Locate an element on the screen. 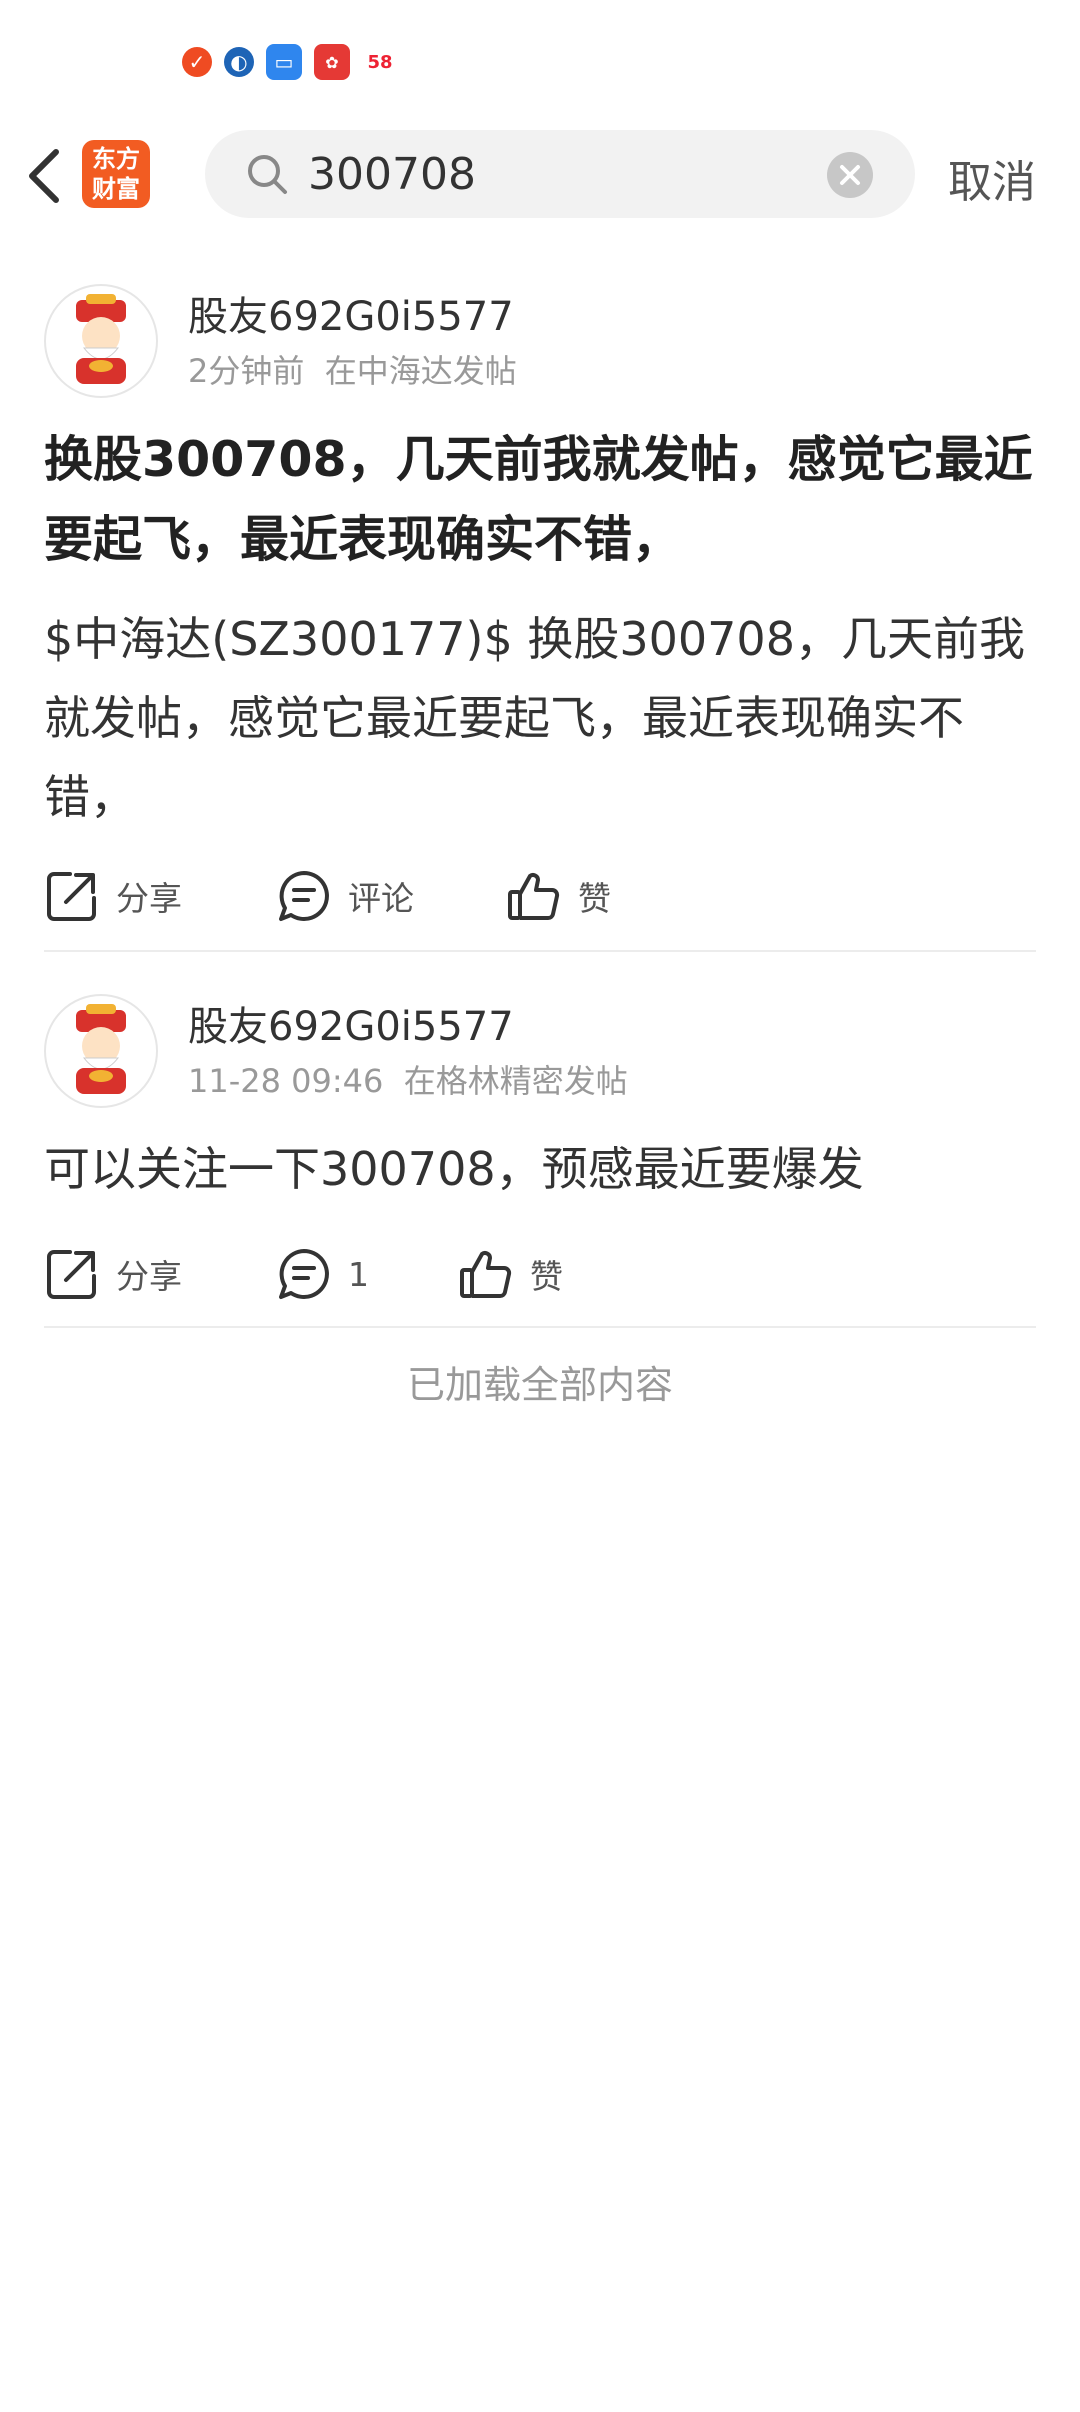 The width and height of the screenshot is (1080, 2412). news-icon: ✿ is located at coordinates (332, 62).